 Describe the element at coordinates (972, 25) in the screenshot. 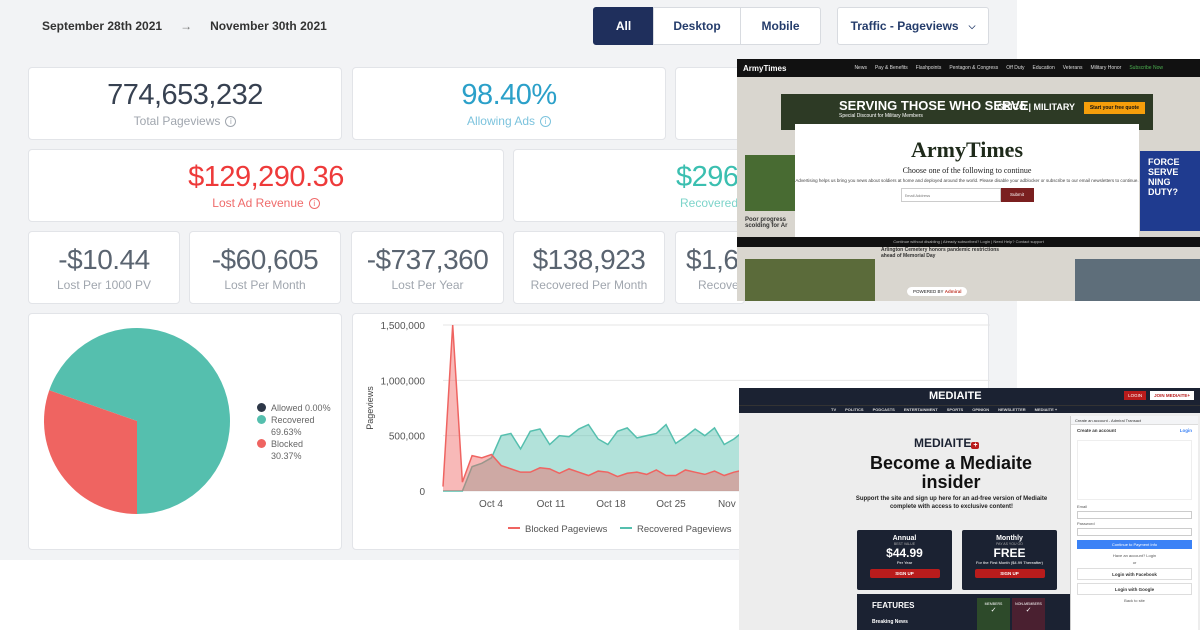

I see `chevron-down-icon: ⌵` at that location.